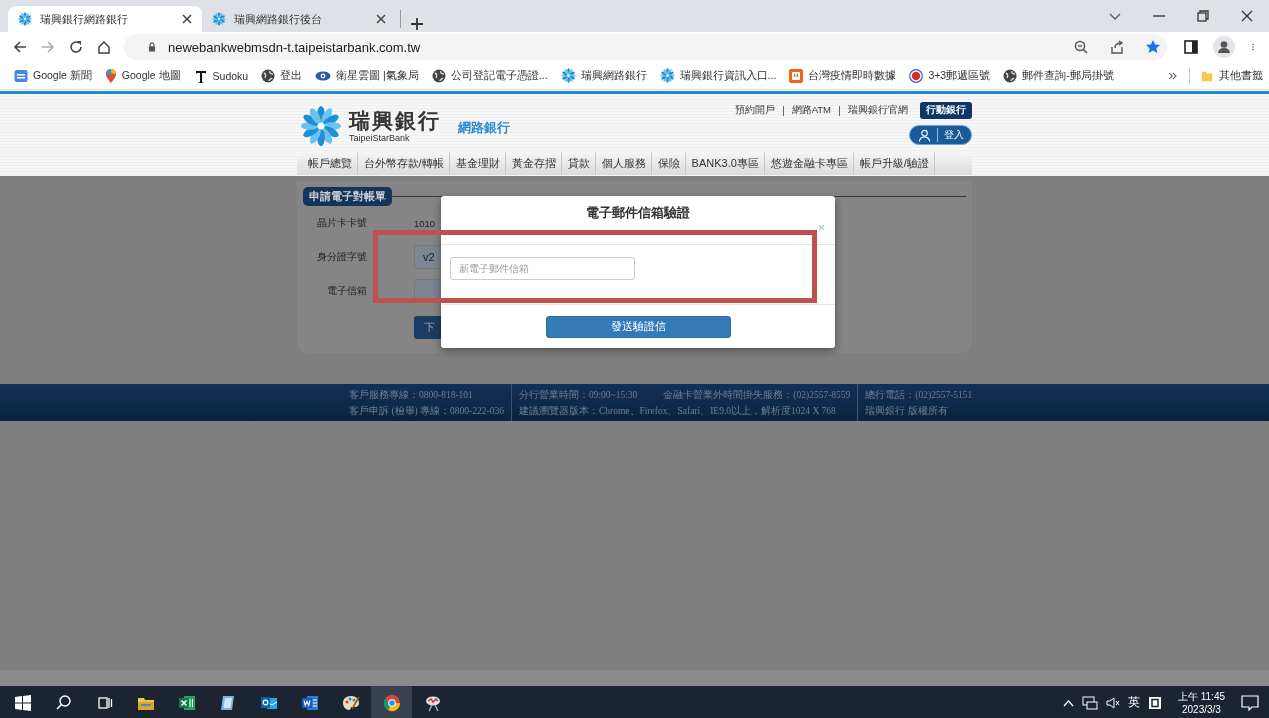 This screenshot has height=718, width=1269. I want to click on nav-tab: 帳戶升級/驗證, so click(895, 163).